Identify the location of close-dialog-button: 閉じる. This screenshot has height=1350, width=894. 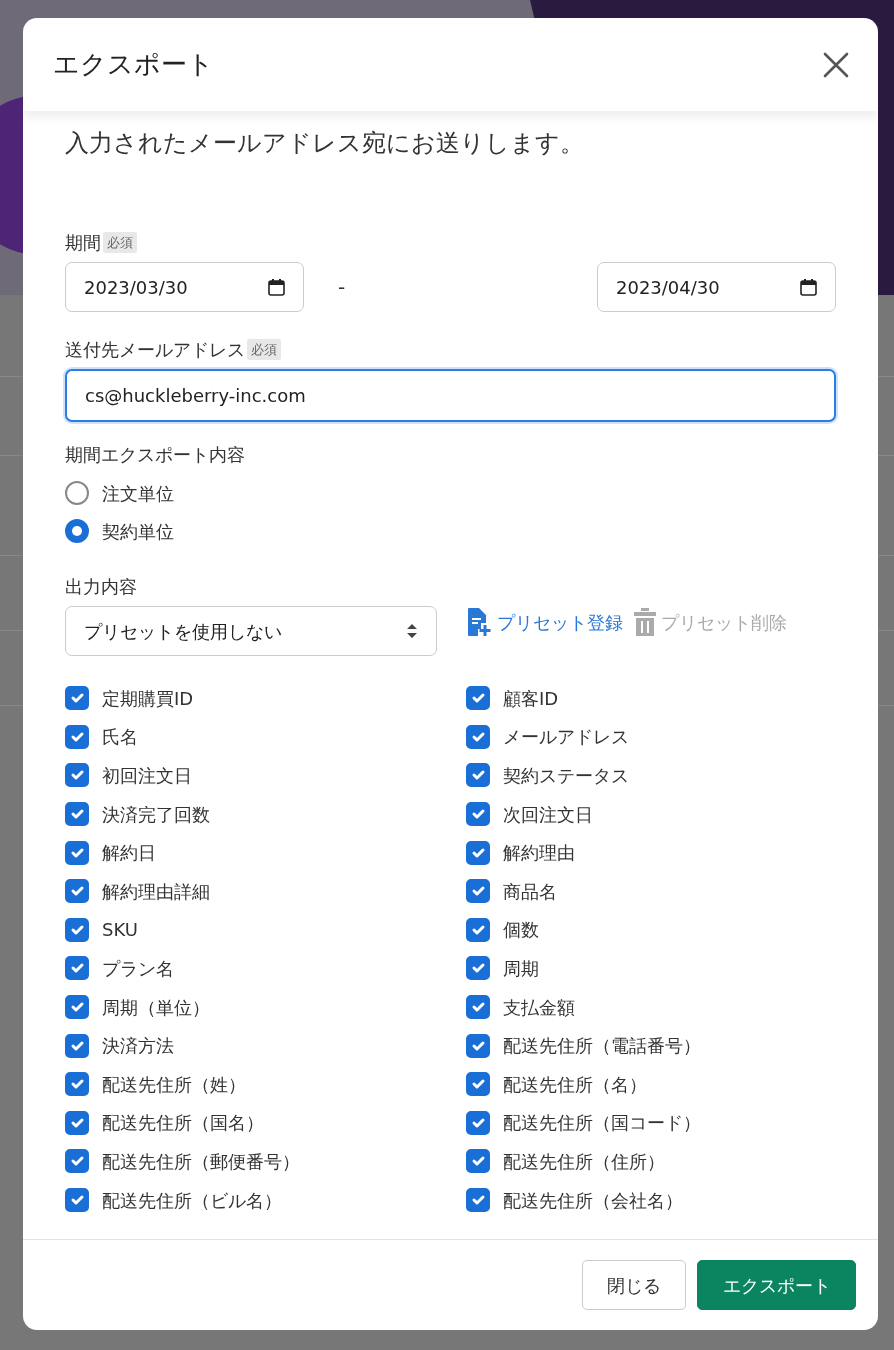
(634, 1285).